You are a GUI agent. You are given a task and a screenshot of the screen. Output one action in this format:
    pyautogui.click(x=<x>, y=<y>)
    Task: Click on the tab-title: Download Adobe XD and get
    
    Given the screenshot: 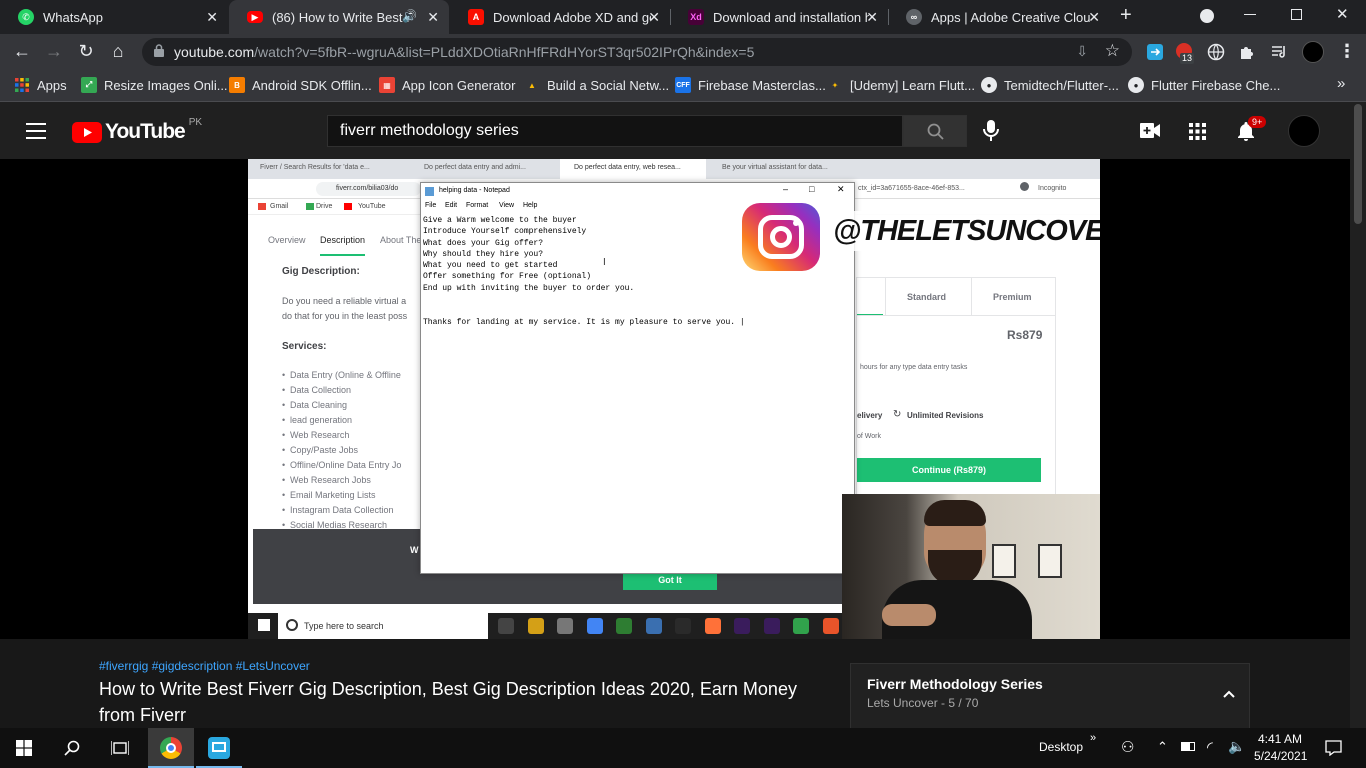 What is the action you would take?
    pyautogui.click(x=572, y=17)
    